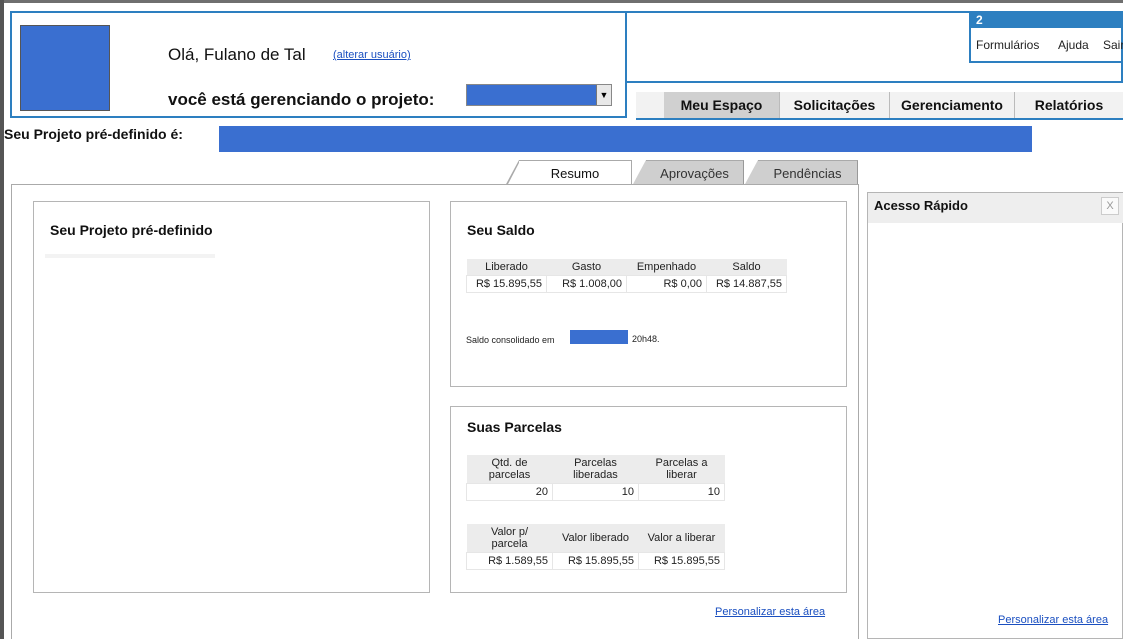 This screenshot has width=1123, height=639. Describe the element at coordinates (509, 469) in the screenshot. I see `col-qtd-parcelas: Qtd. de parcelas` at that location.